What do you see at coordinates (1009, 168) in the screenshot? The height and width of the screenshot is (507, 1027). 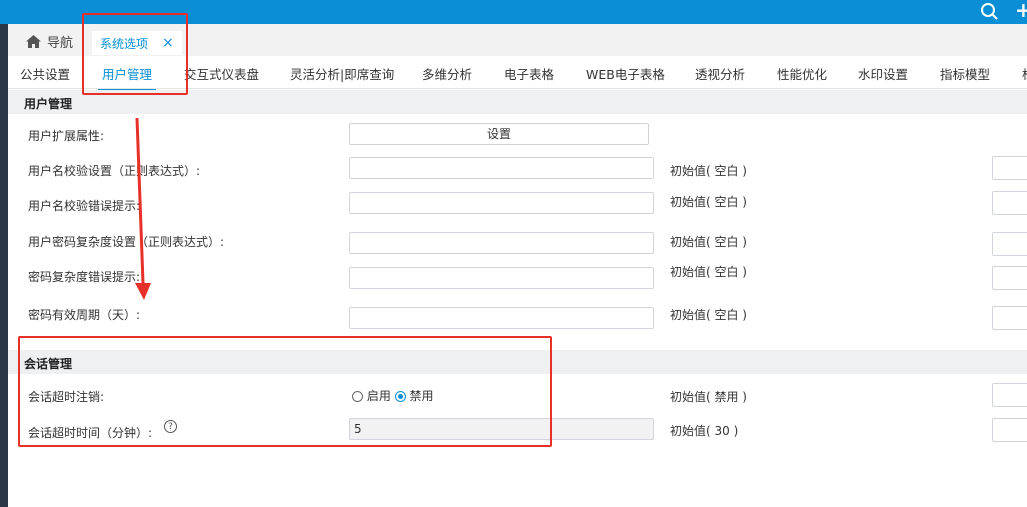 I see `username-regex-extra-input` at bounding box center [1009, 168].